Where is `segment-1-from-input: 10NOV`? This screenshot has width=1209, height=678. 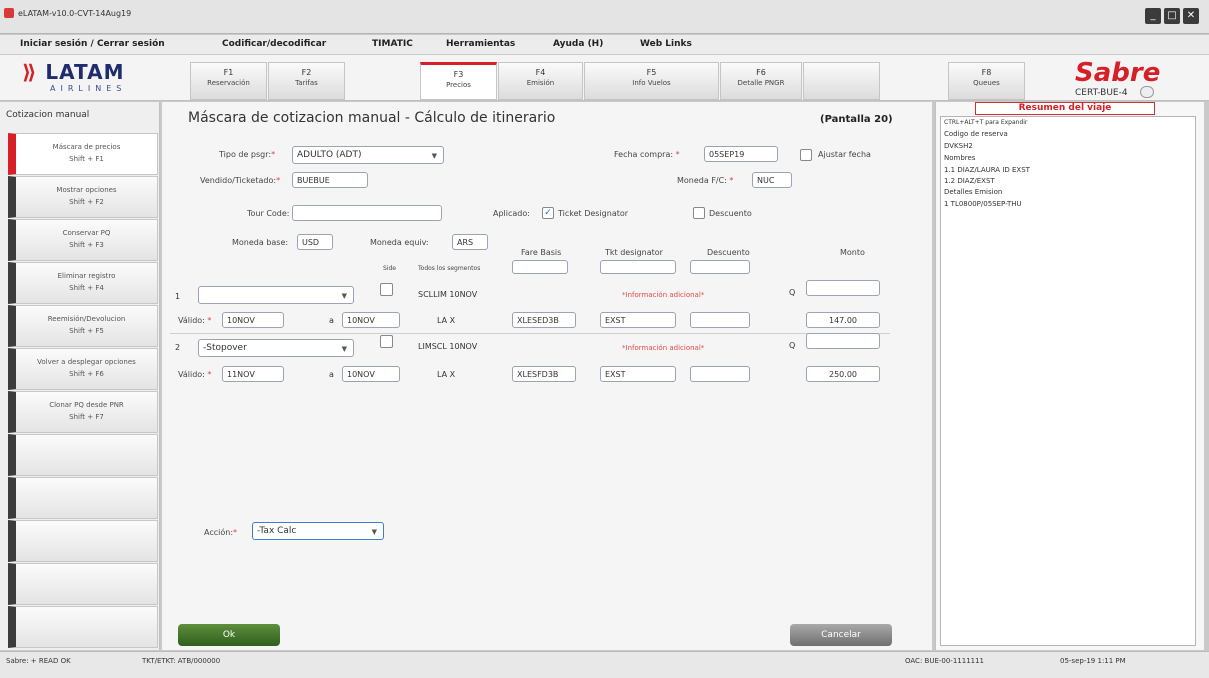
segment-1-from-input: 10NOV is located at coordinates (253, 320).